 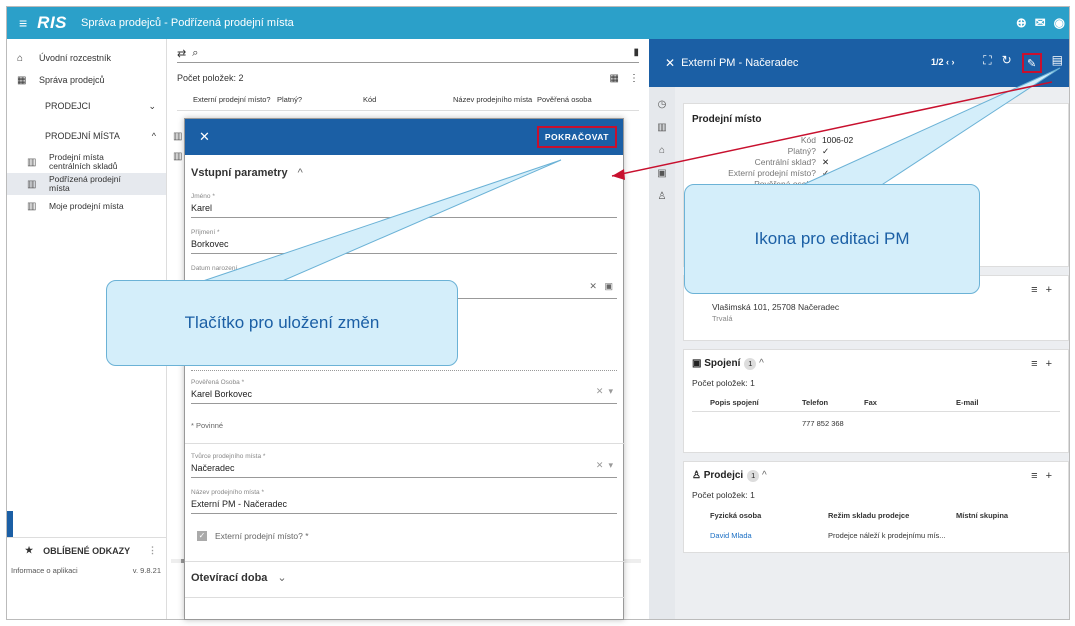 I want to click on sellers-title: ♙ Prodejci 1 ^, so click(x=729, y=476).